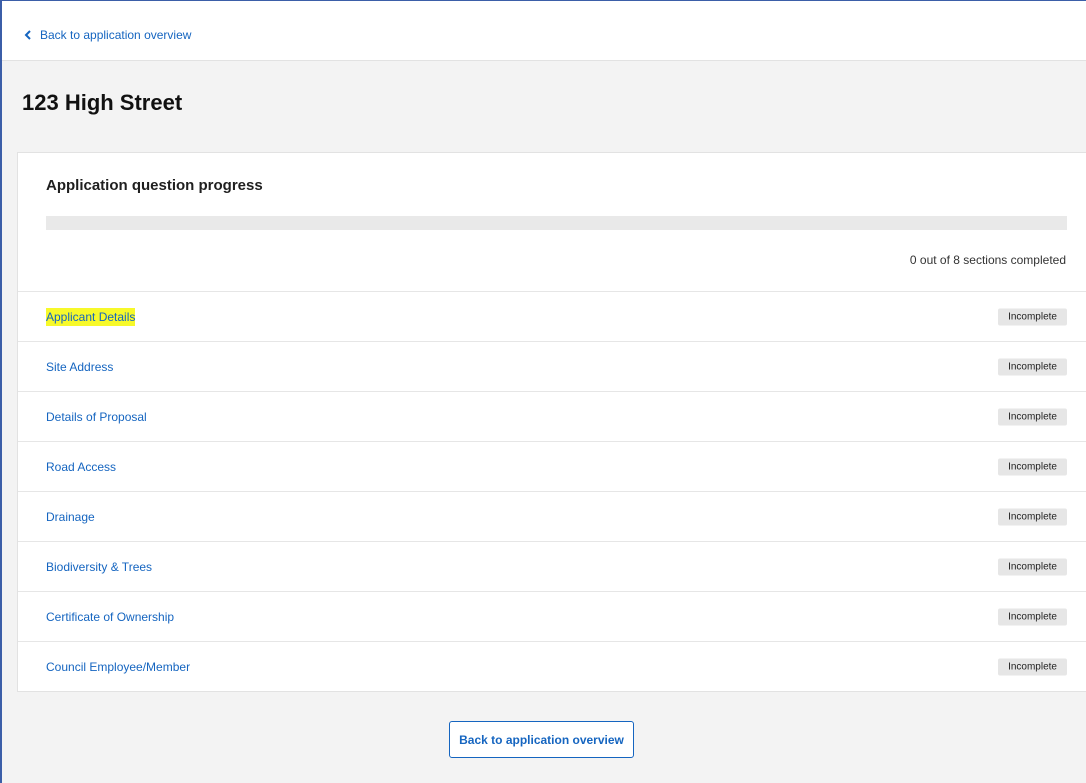  Describe the element at coordinates (99, 567) in the screenshot. I see `section-link: Biodiversity & Trees` at that location.